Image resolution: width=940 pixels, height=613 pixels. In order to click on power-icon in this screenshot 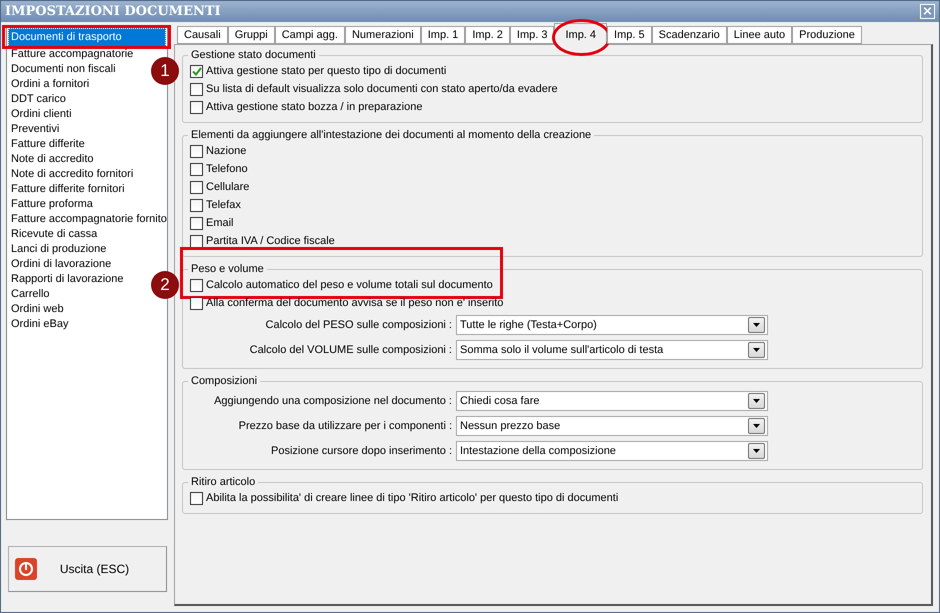, I will do `click(26, 569)`.